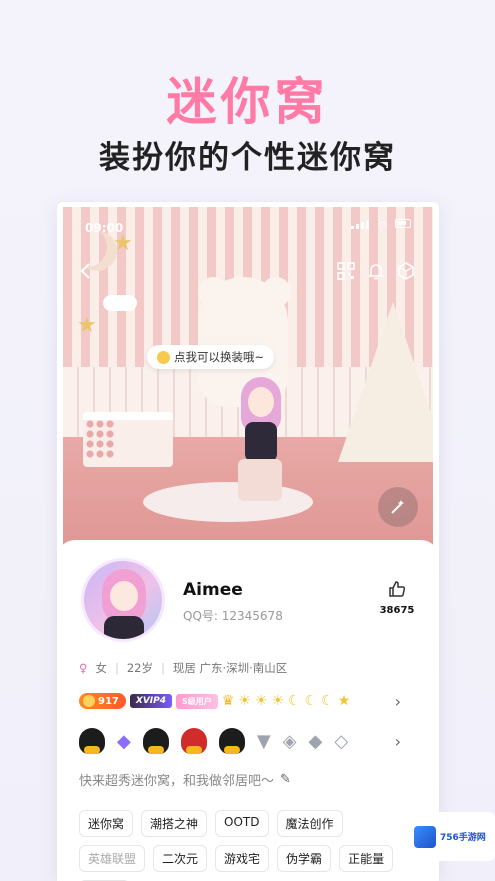 The height and width of the screenshot is (881, 495). Describe the element at coordinates (260, 480) in the screenshot. I see `avatar-legs` at that location.